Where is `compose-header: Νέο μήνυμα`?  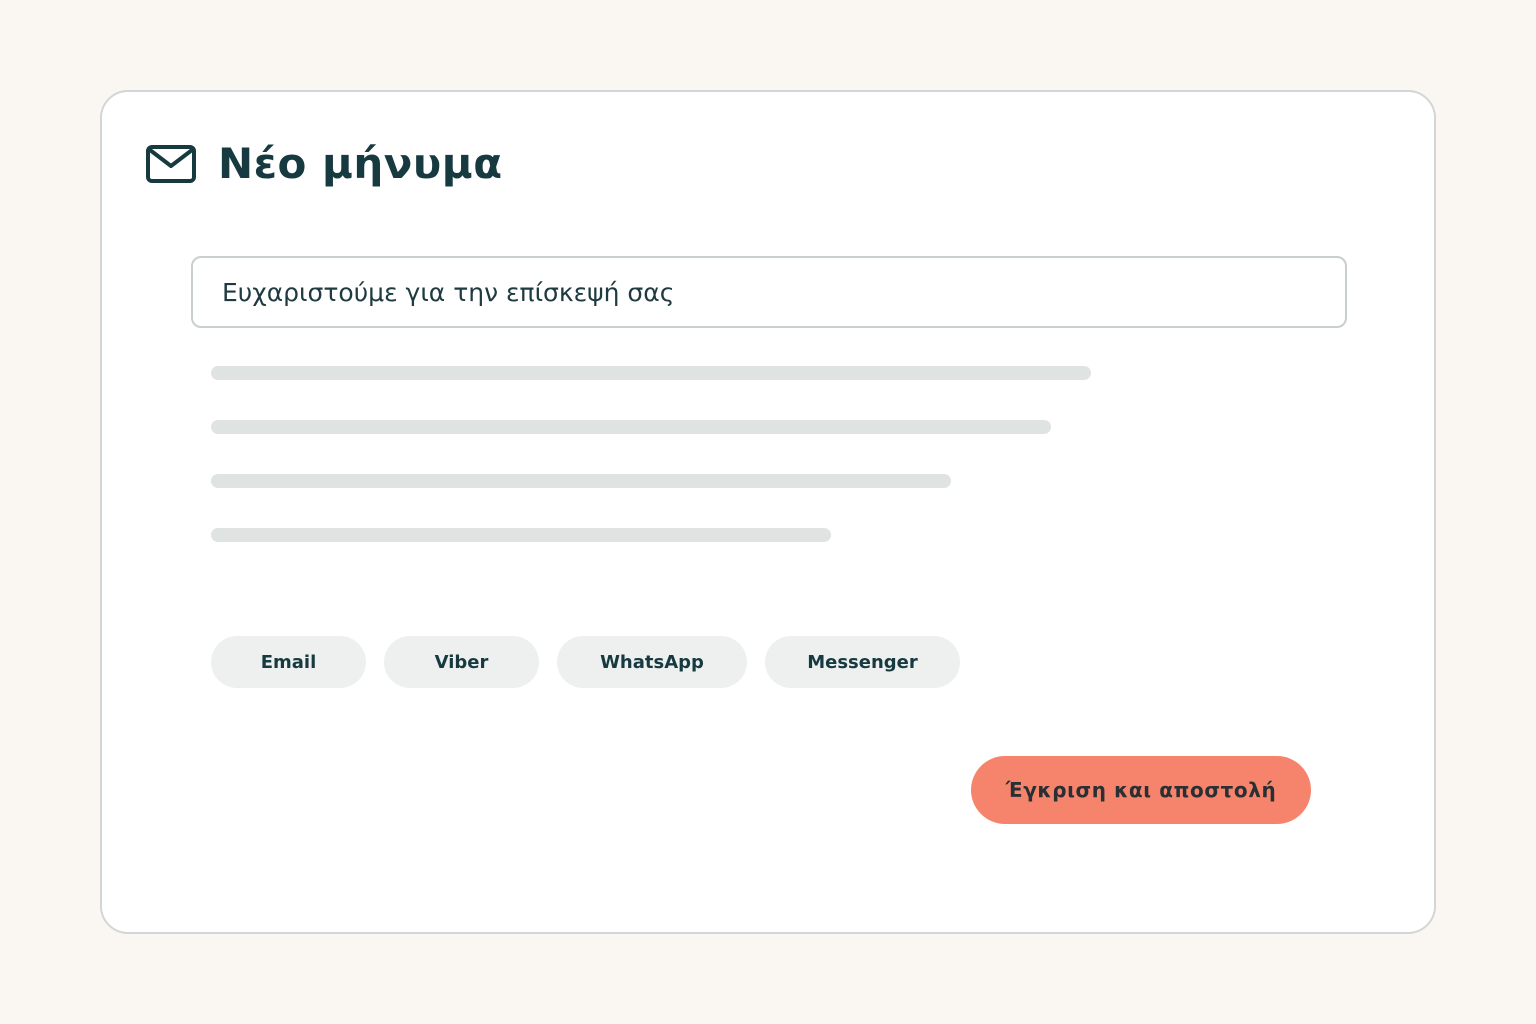
compose-header: Νέο μήνυμα is located at coordinates (324, 164).